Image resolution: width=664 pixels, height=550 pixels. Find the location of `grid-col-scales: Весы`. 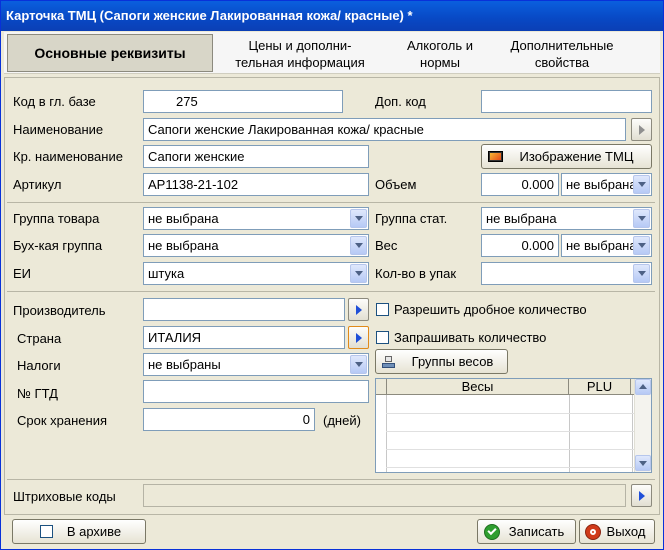

grid-col-scales: Весы is located at coordinates (478, 387).